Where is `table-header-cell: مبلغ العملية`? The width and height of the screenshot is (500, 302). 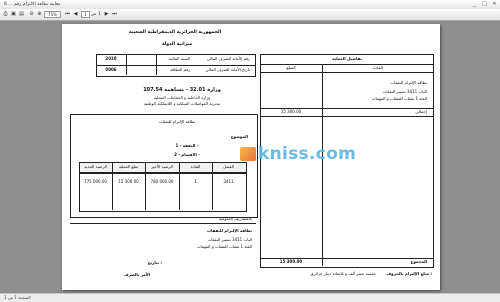
table-header-cell: مبلغ العملية is located at coordinates (128, 166).